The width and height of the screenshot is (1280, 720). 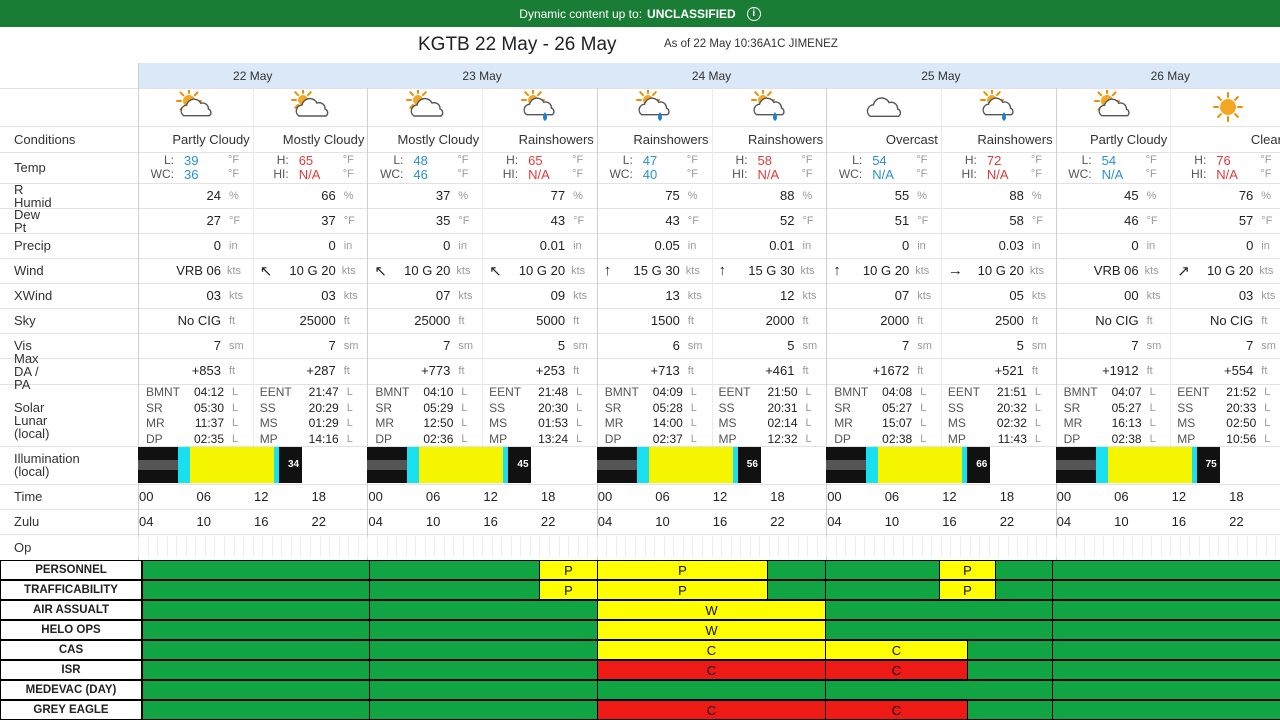 I want to click on solar-time: 02:35, so click(x=208, y=438).